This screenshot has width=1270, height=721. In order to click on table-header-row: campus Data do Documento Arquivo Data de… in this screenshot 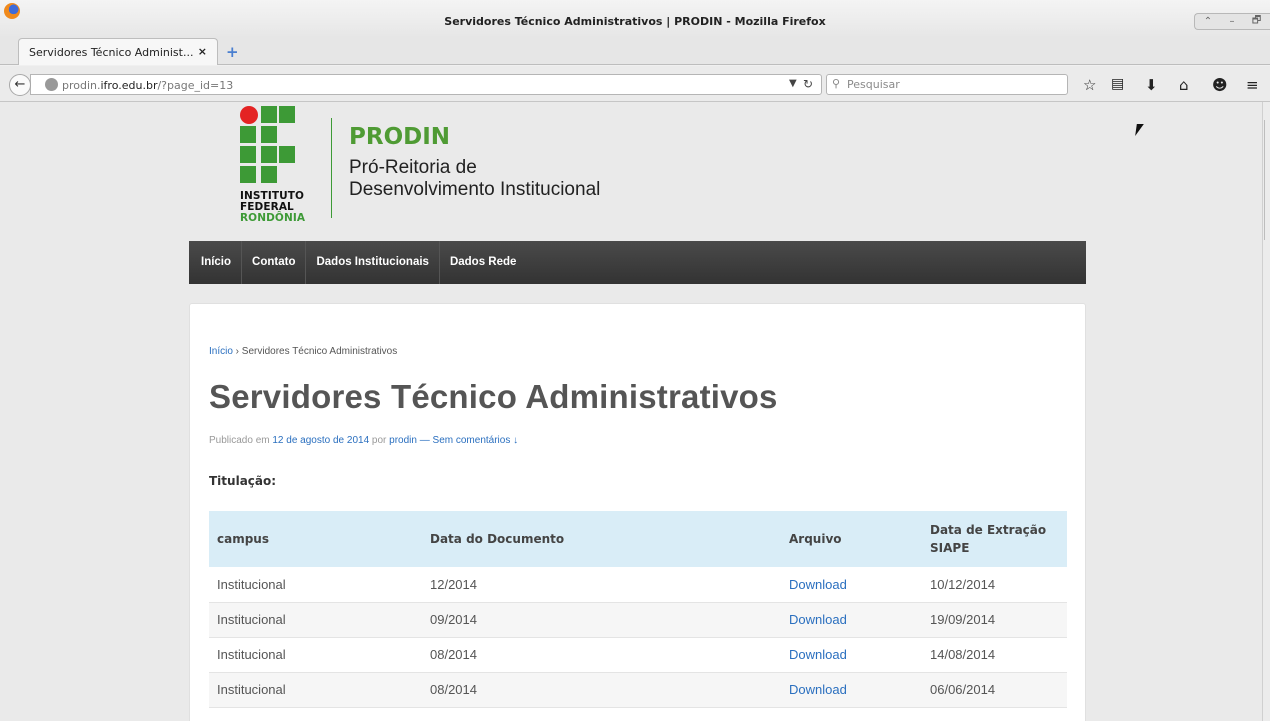, I will do `click(638, 539)`.